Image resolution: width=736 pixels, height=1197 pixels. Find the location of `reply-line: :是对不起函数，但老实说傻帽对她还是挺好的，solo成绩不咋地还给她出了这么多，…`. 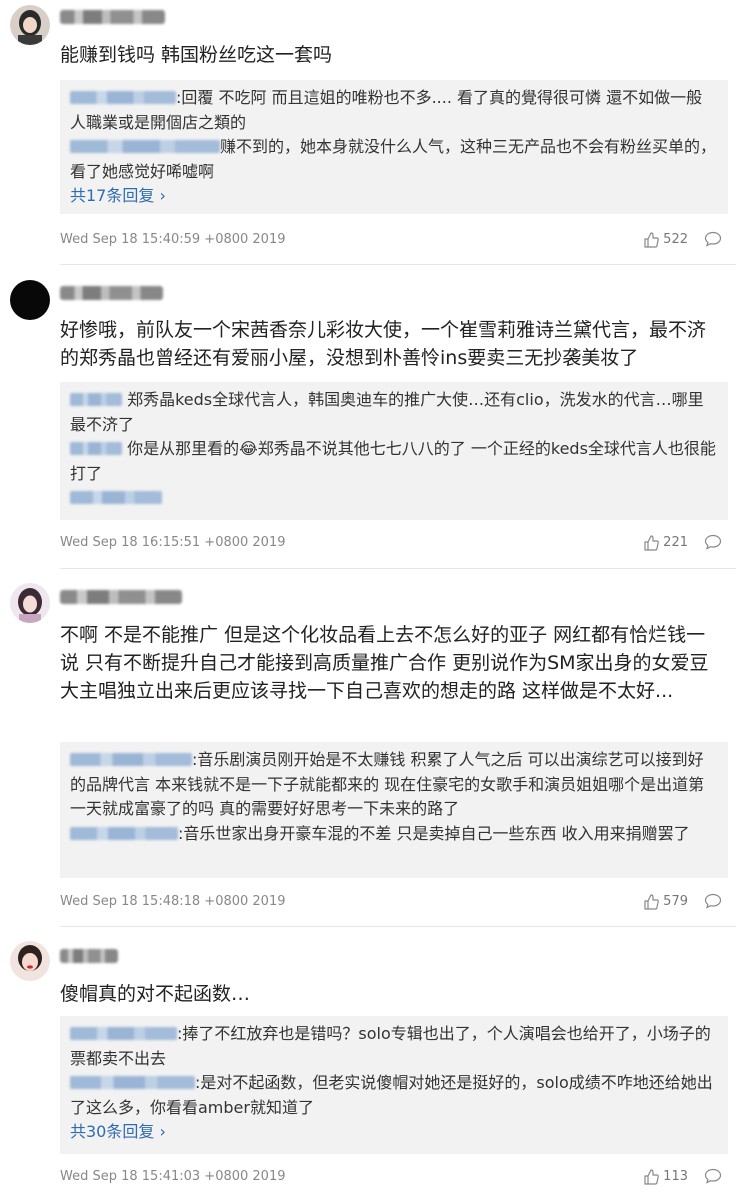

reply-line: :是对不起函数，但老实说傻帽对她还是挺好的，solo成绩不咋地还给她出了这么多，… is located at coordinates (391, 1095).